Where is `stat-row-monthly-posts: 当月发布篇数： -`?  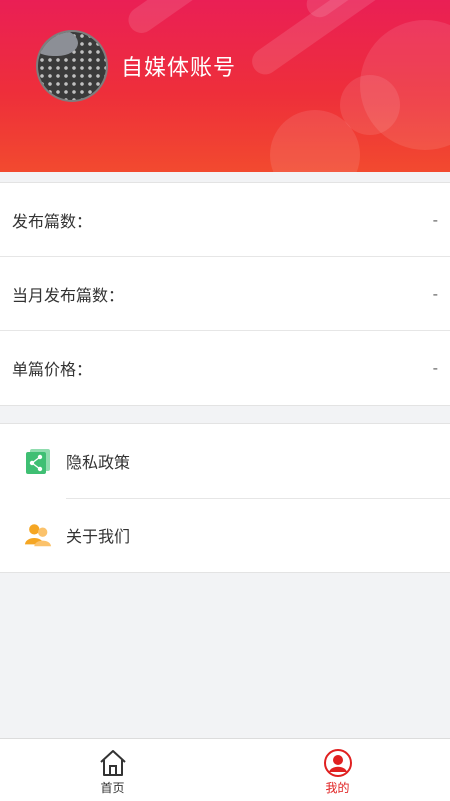
stat-row-monthly-posts: 当月发布篇数： - is located at coordinates (225, 294).